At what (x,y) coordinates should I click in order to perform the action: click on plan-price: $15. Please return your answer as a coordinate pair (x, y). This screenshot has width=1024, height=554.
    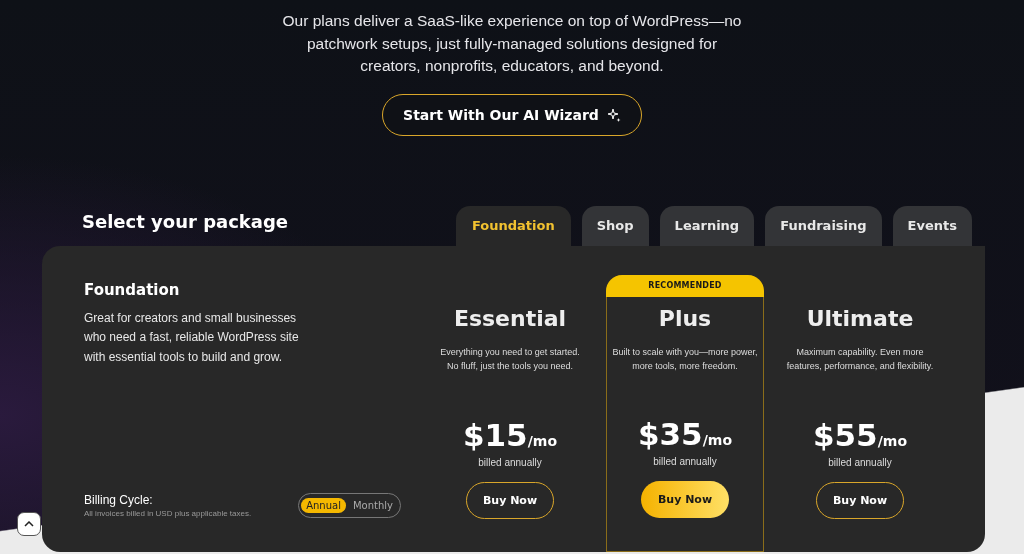
    Looking at the image, I should click on (495, 434).